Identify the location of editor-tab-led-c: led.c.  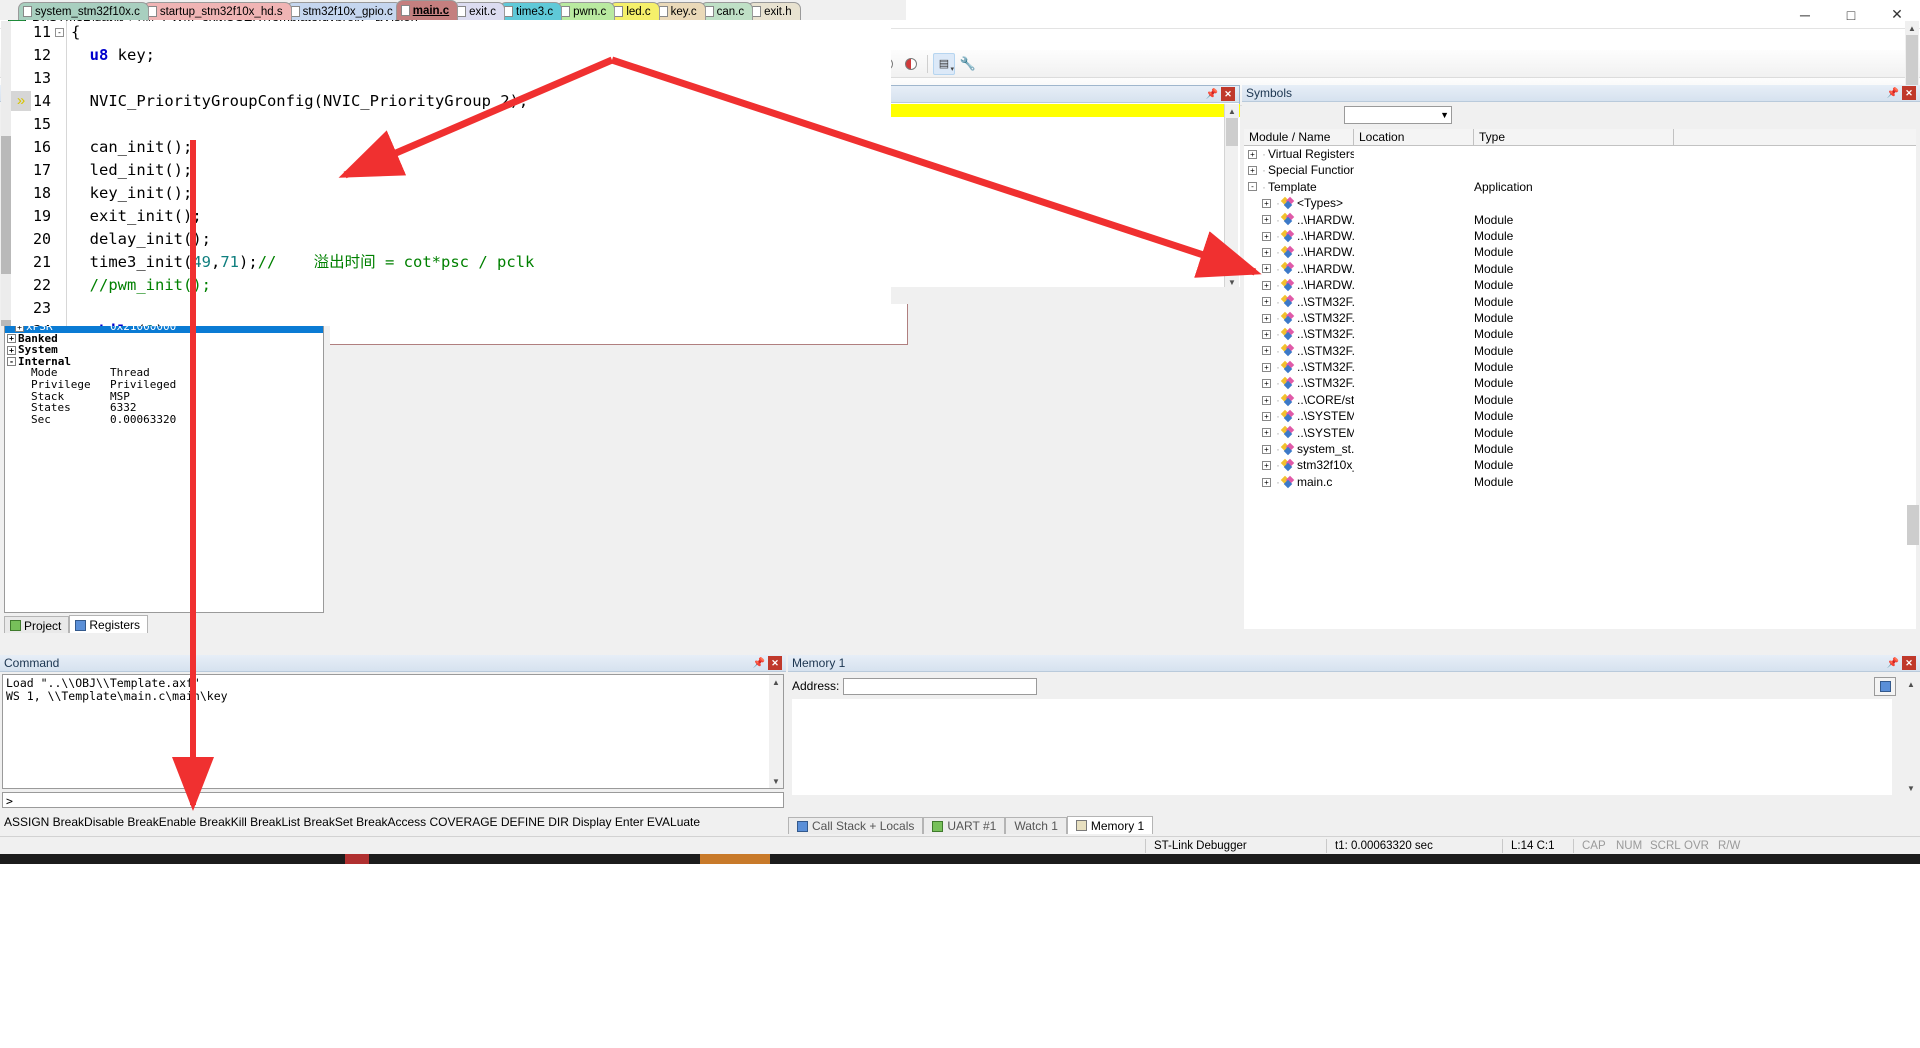
(634, 11).